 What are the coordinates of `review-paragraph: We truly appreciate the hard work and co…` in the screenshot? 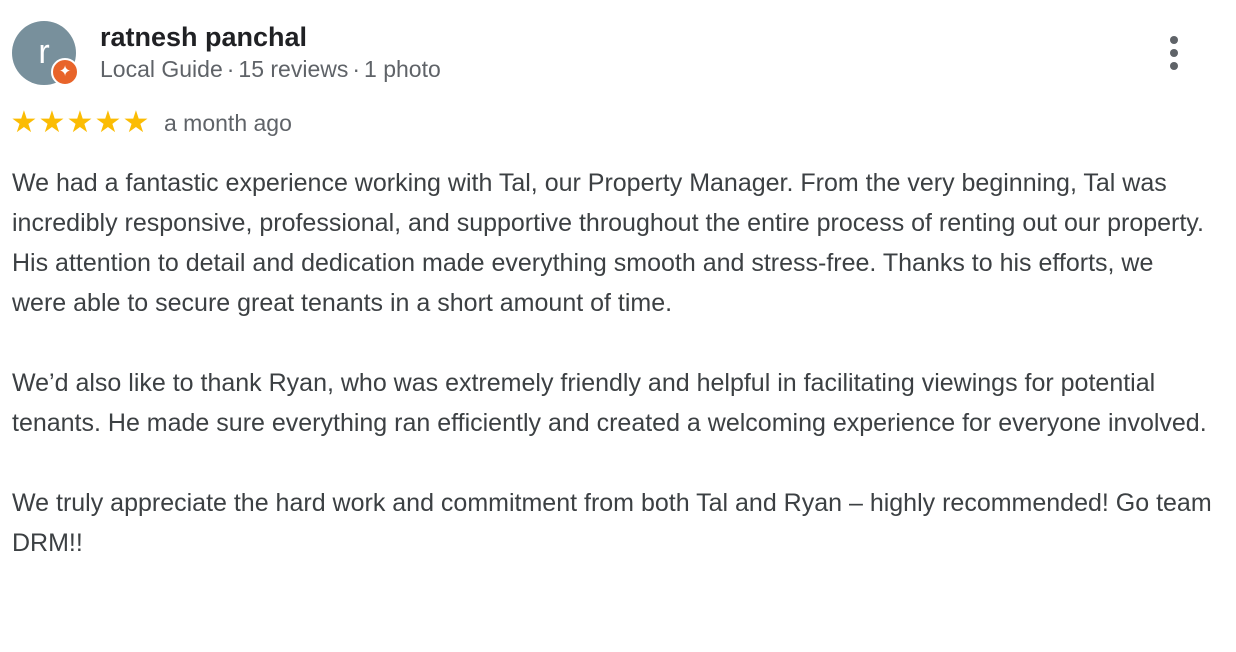 It's located at (612, 523).